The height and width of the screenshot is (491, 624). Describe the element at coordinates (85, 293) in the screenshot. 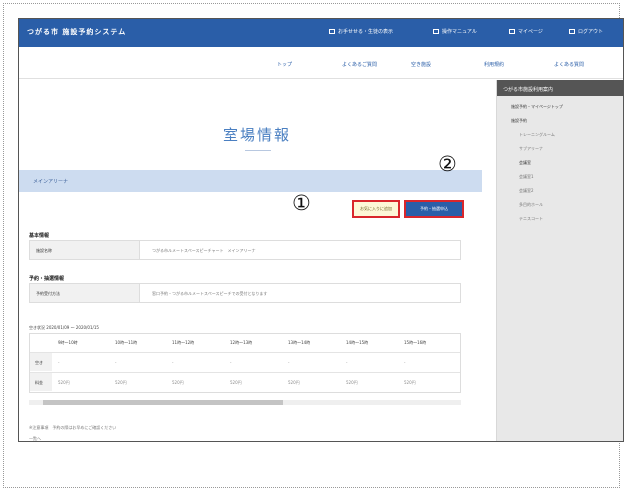

I see `reserve-info-key: 予約受付方法` at that location.